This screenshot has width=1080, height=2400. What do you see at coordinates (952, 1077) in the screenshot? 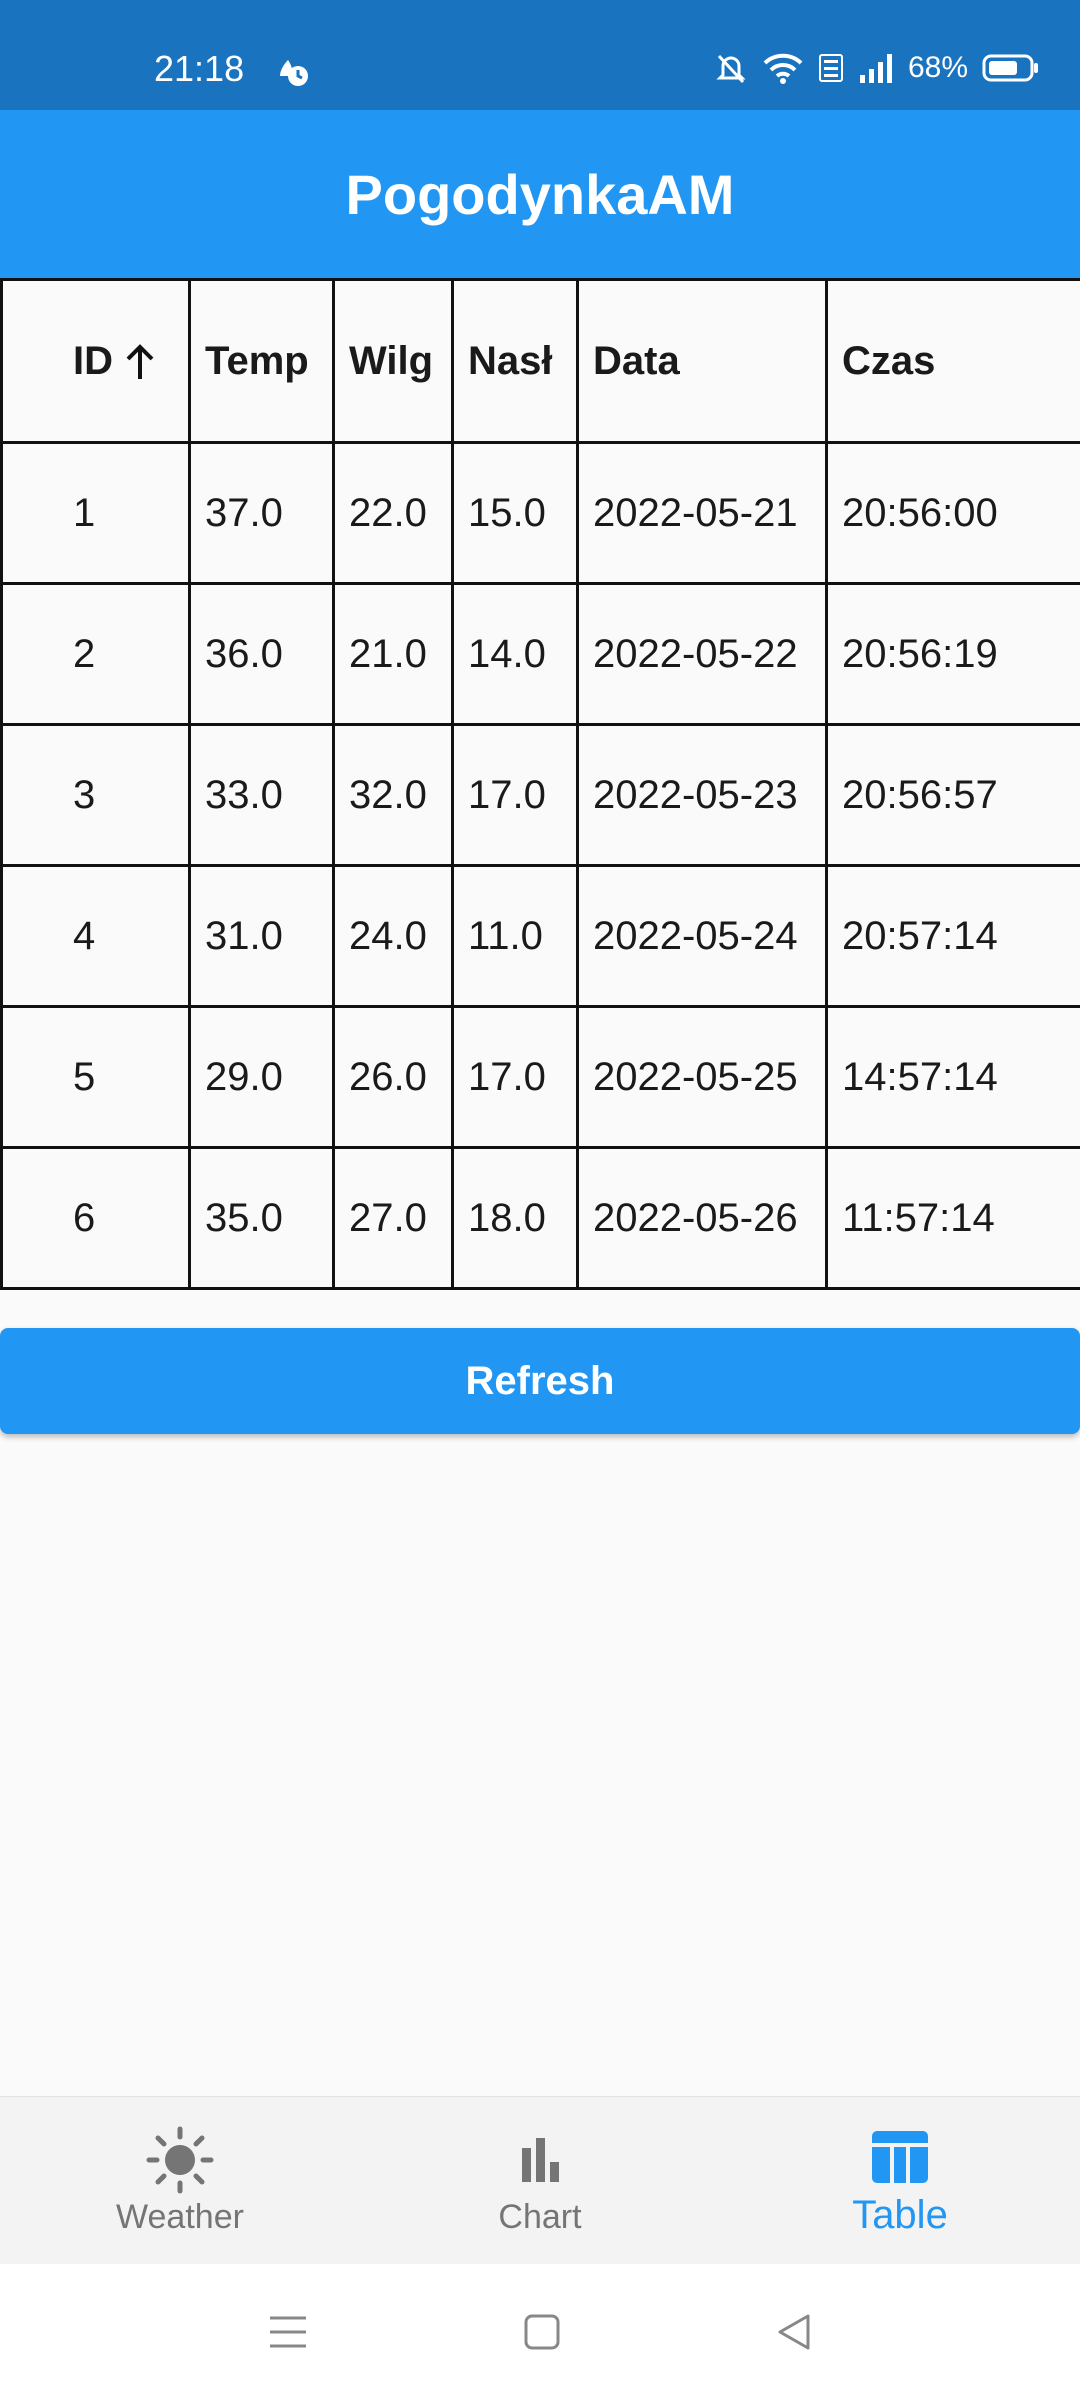
I see `cell-czas: 14:57:14` at bounding box center [952, 1077].